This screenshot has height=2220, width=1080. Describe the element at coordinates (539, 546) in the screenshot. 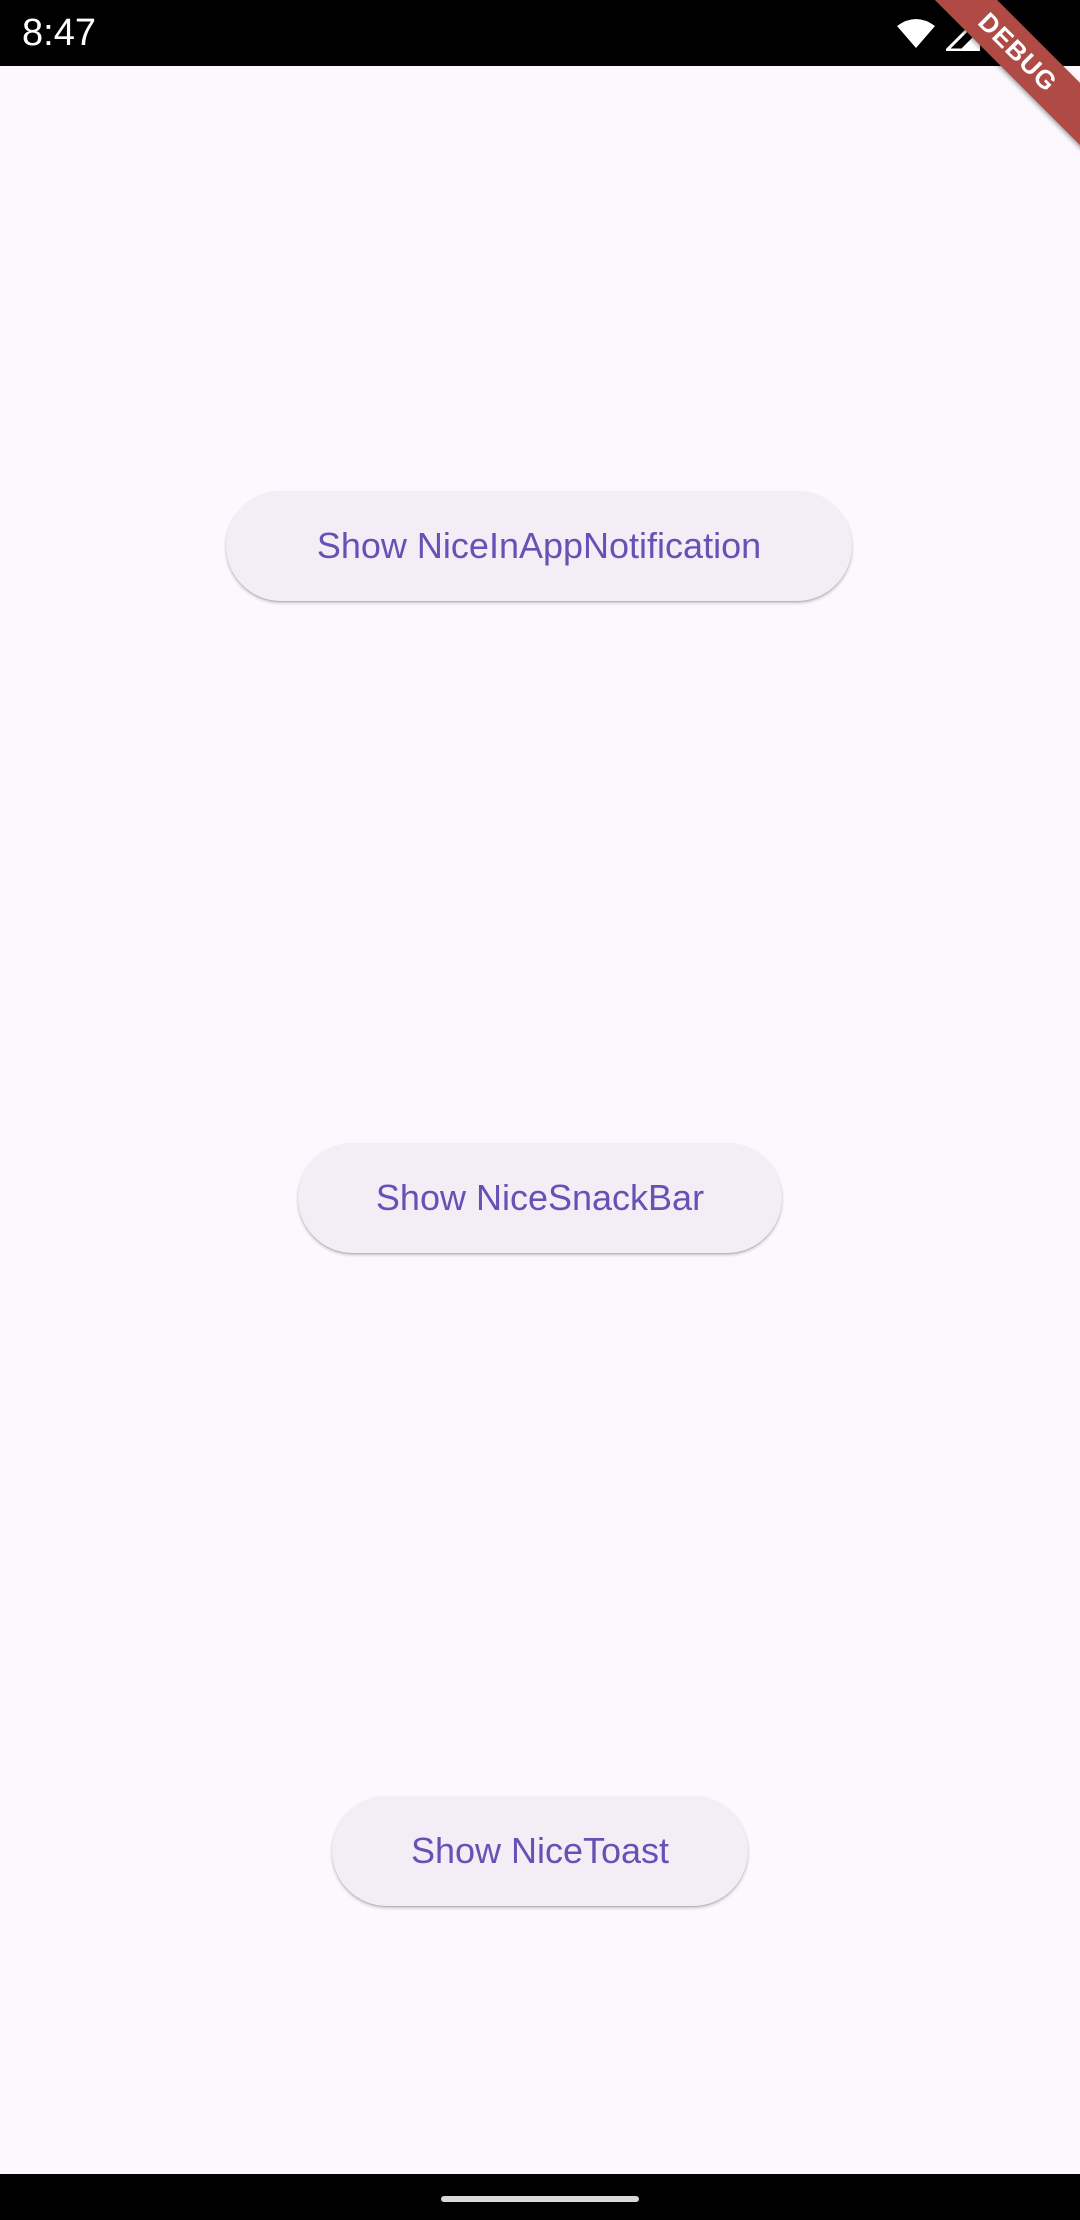

I see `show-nice-in-app-notification-button: Show NiceInAppNotification` at that location.